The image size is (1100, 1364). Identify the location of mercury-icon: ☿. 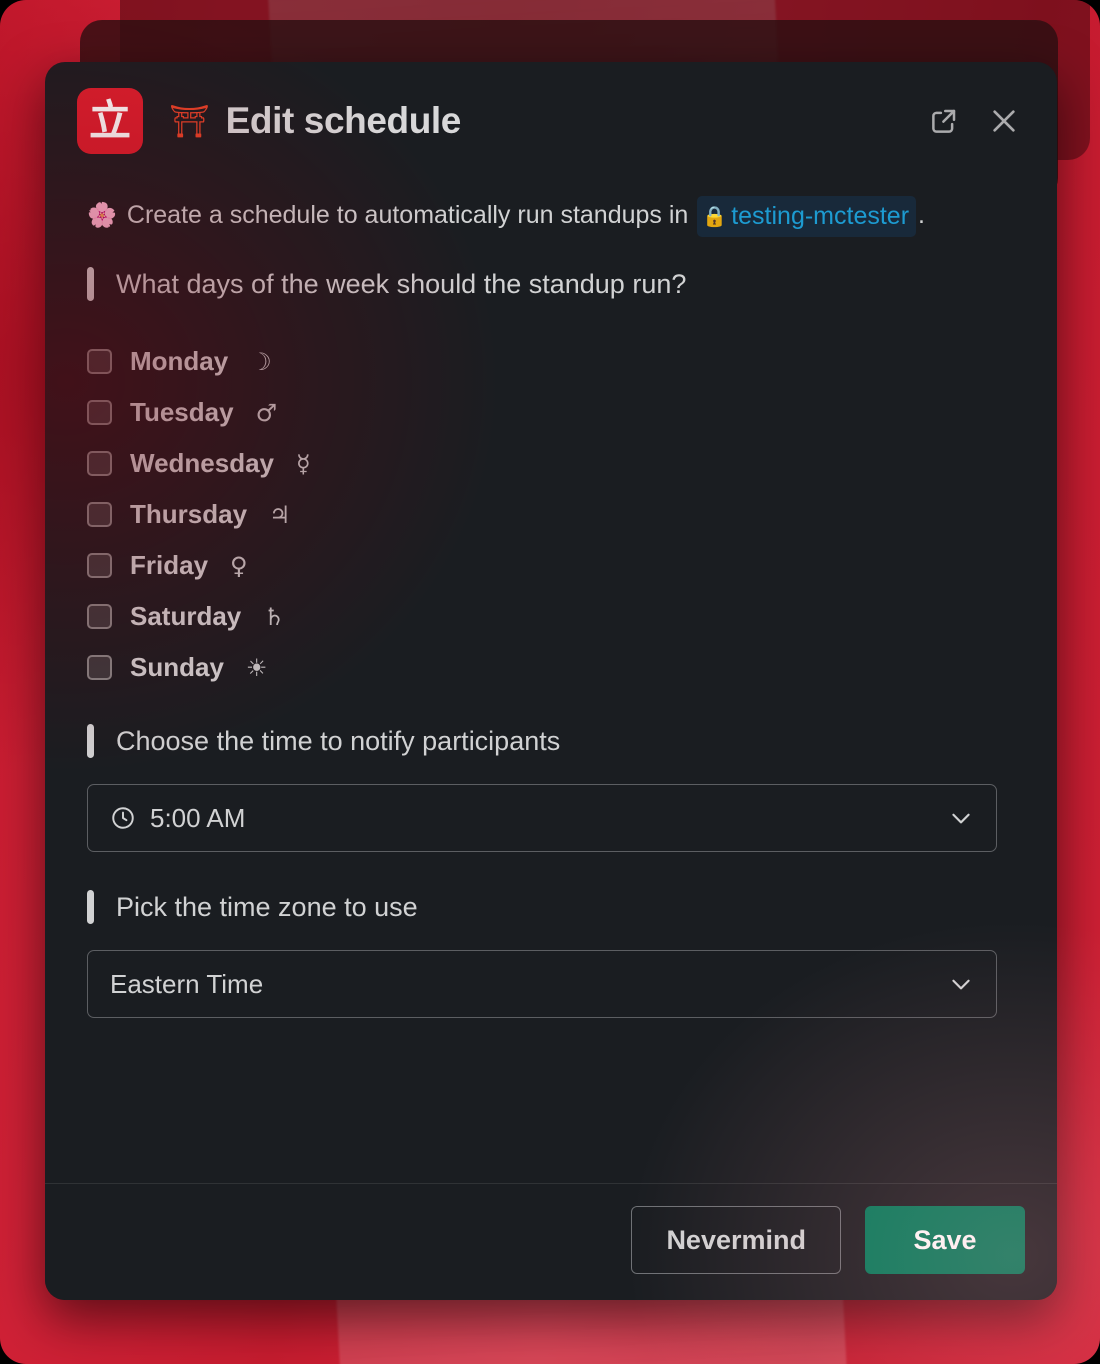
(303, 463).